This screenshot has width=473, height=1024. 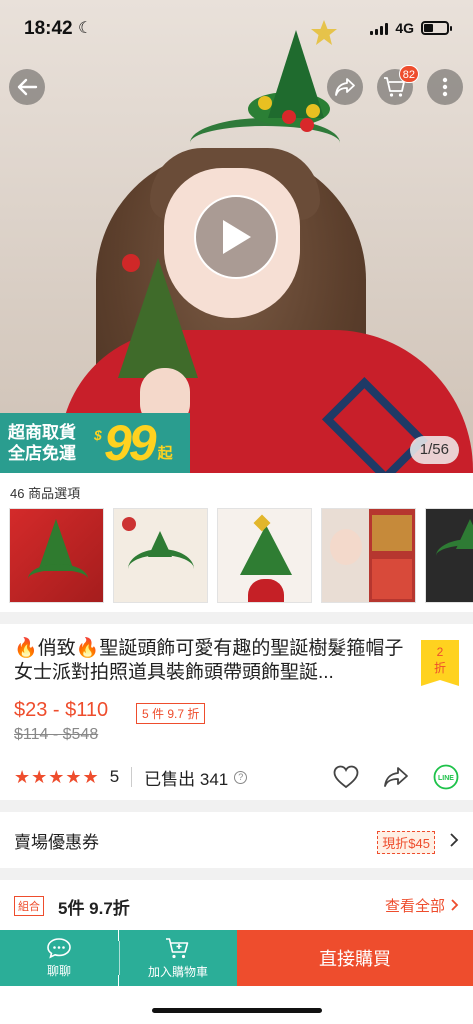 I want to click on share-button, so click(x=345, y=87).